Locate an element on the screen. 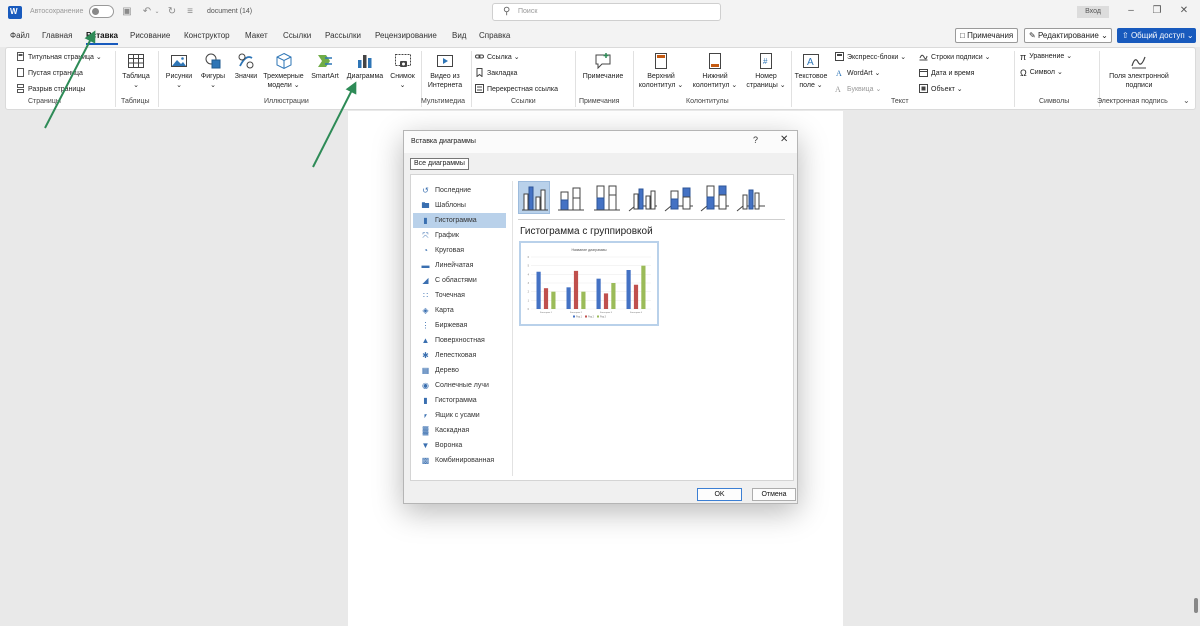  3d-clustered-column-thumbnail is located at coordinates (642, 197).